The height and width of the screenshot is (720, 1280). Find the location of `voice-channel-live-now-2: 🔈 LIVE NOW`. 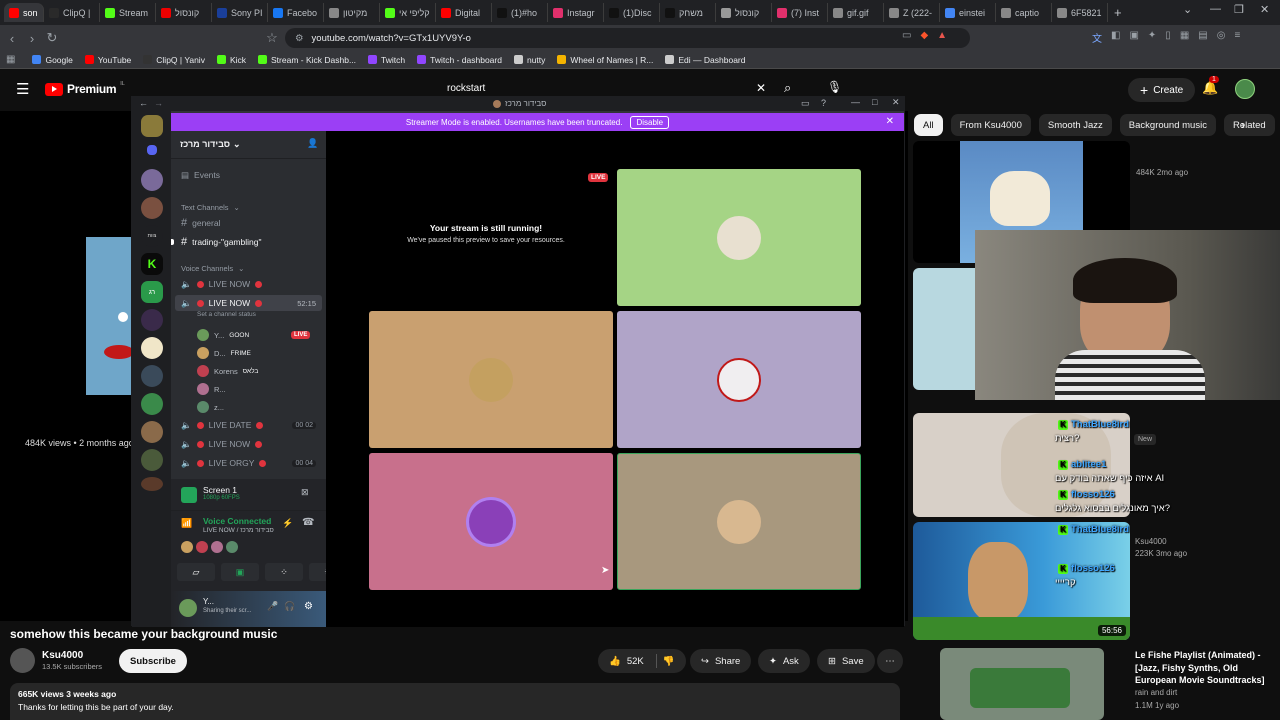

voice-channel-live-now-2: 🔈 LIVE NOW is located at coordinates (248, 444).